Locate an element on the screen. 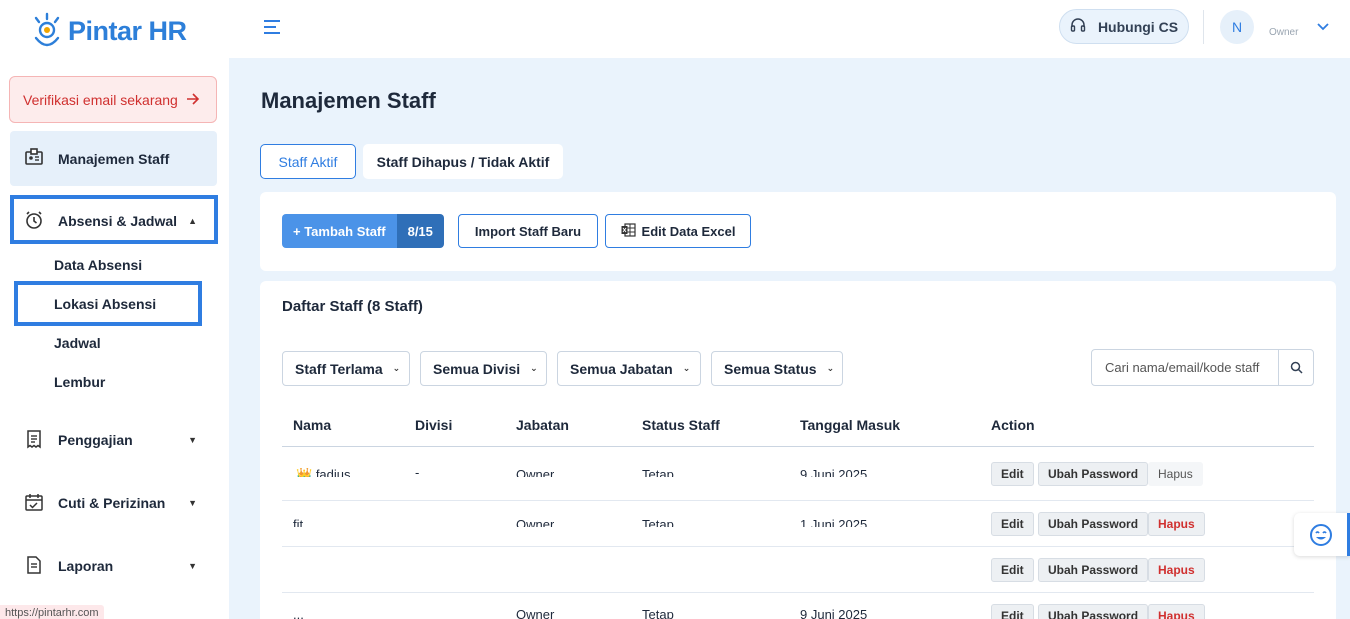 The height and width of the screenshot is (619, 1350). contact-cs-button: Hubungi CS is located at coordinates (1124, 26).